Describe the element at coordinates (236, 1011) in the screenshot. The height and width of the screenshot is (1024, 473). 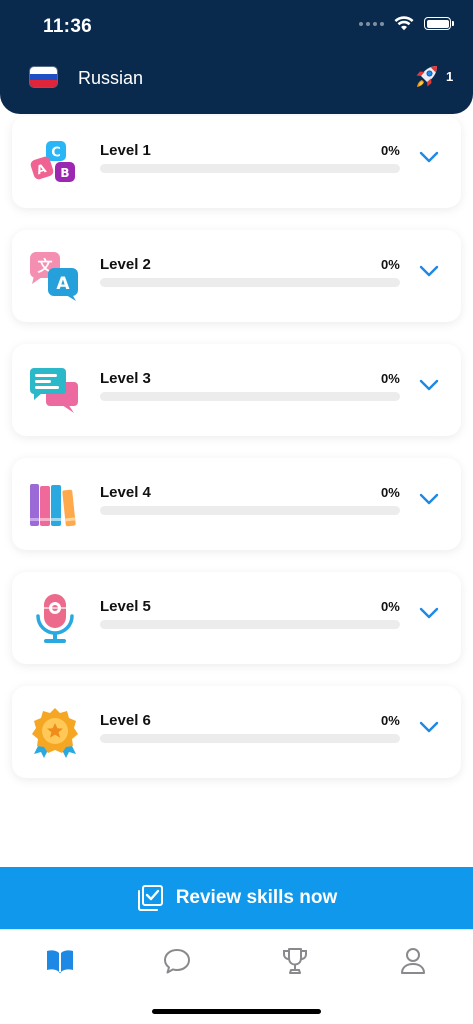
I see `home-indicator` at that location.